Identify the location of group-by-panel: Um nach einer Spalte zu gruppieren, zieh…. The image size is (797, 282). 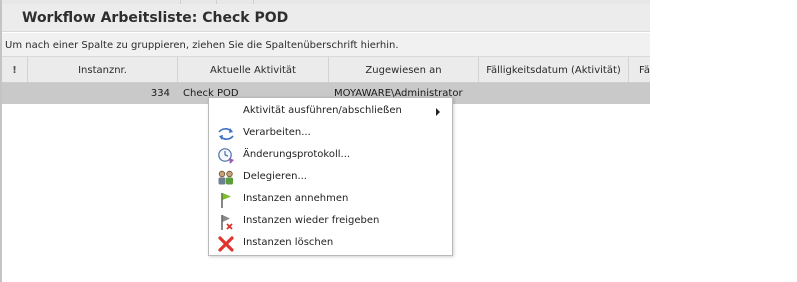
(326, 45).